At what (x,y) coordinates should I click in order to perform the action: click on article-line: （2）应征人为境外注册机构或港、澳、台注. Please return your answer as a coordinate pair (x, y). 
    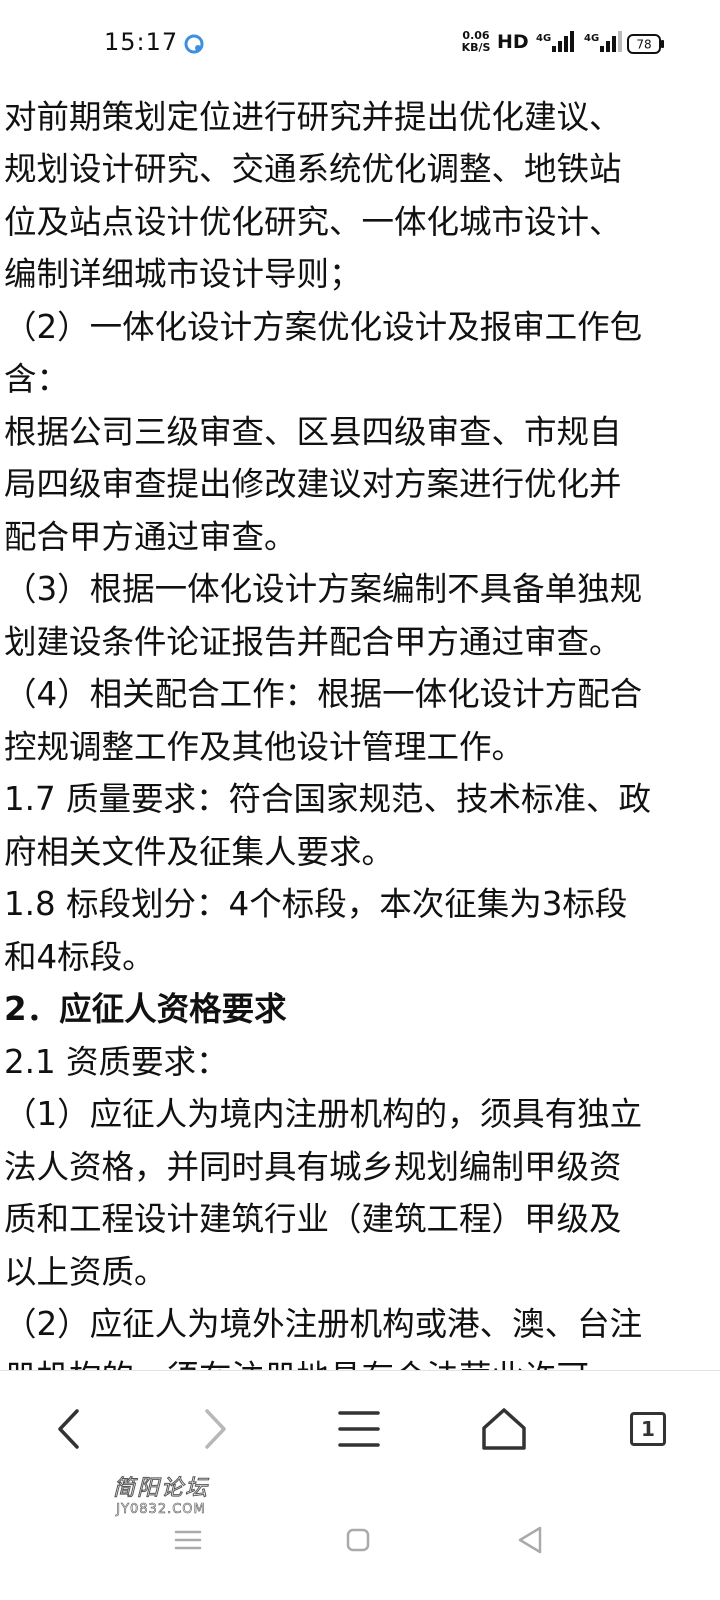
    Looking at the image, I should click on (323, 1324).